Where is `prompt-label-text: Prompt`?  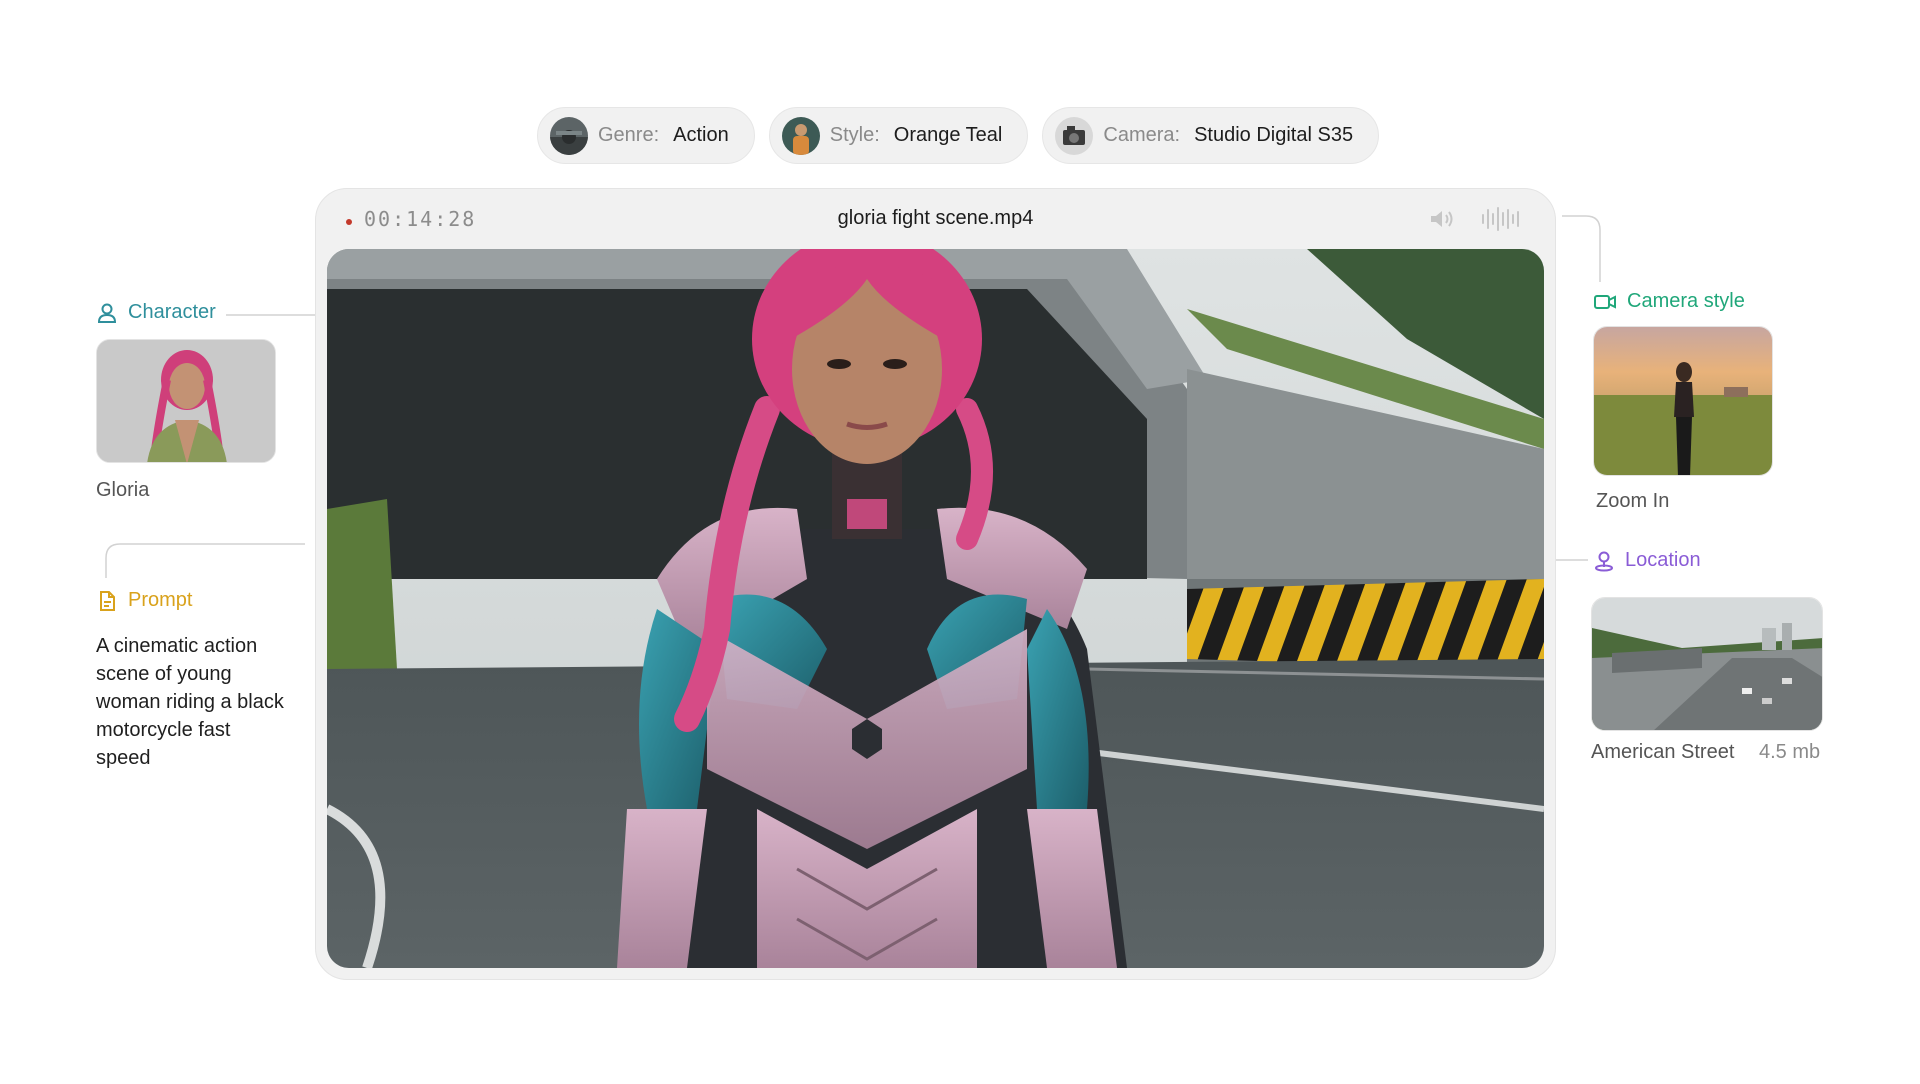 prompt-label-text: Prompt is located at coordinates (160, 600).